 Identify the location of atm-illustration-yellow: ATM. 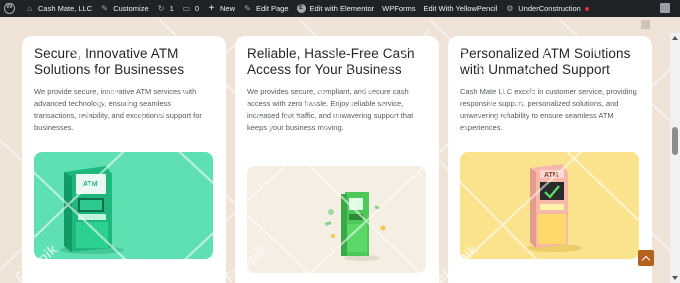
(549, 205).